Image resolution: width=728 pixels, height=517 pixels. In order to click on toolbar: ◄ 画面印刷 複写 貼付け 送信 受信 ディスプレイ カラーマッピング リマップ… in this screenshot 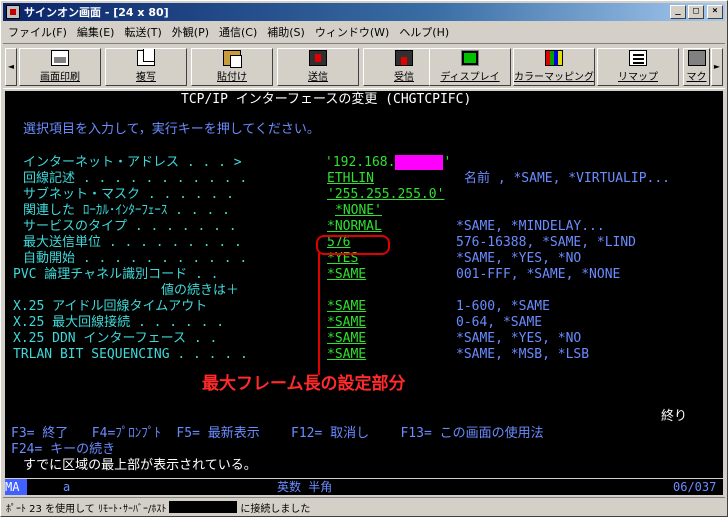, I will do `click(364, 66)`.